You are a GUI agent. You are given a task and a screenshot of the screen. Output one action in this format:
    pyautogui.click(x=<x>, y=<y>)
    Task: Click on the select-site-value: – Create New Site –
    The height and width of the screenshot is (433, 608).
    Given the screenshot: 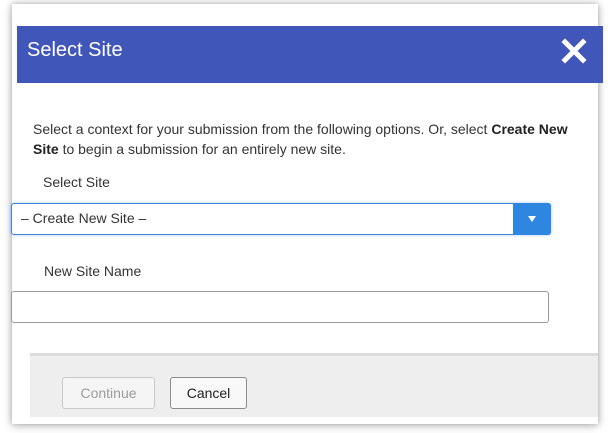 What is the action you would take?
    pyautogui.click(x=84, y=218)
    